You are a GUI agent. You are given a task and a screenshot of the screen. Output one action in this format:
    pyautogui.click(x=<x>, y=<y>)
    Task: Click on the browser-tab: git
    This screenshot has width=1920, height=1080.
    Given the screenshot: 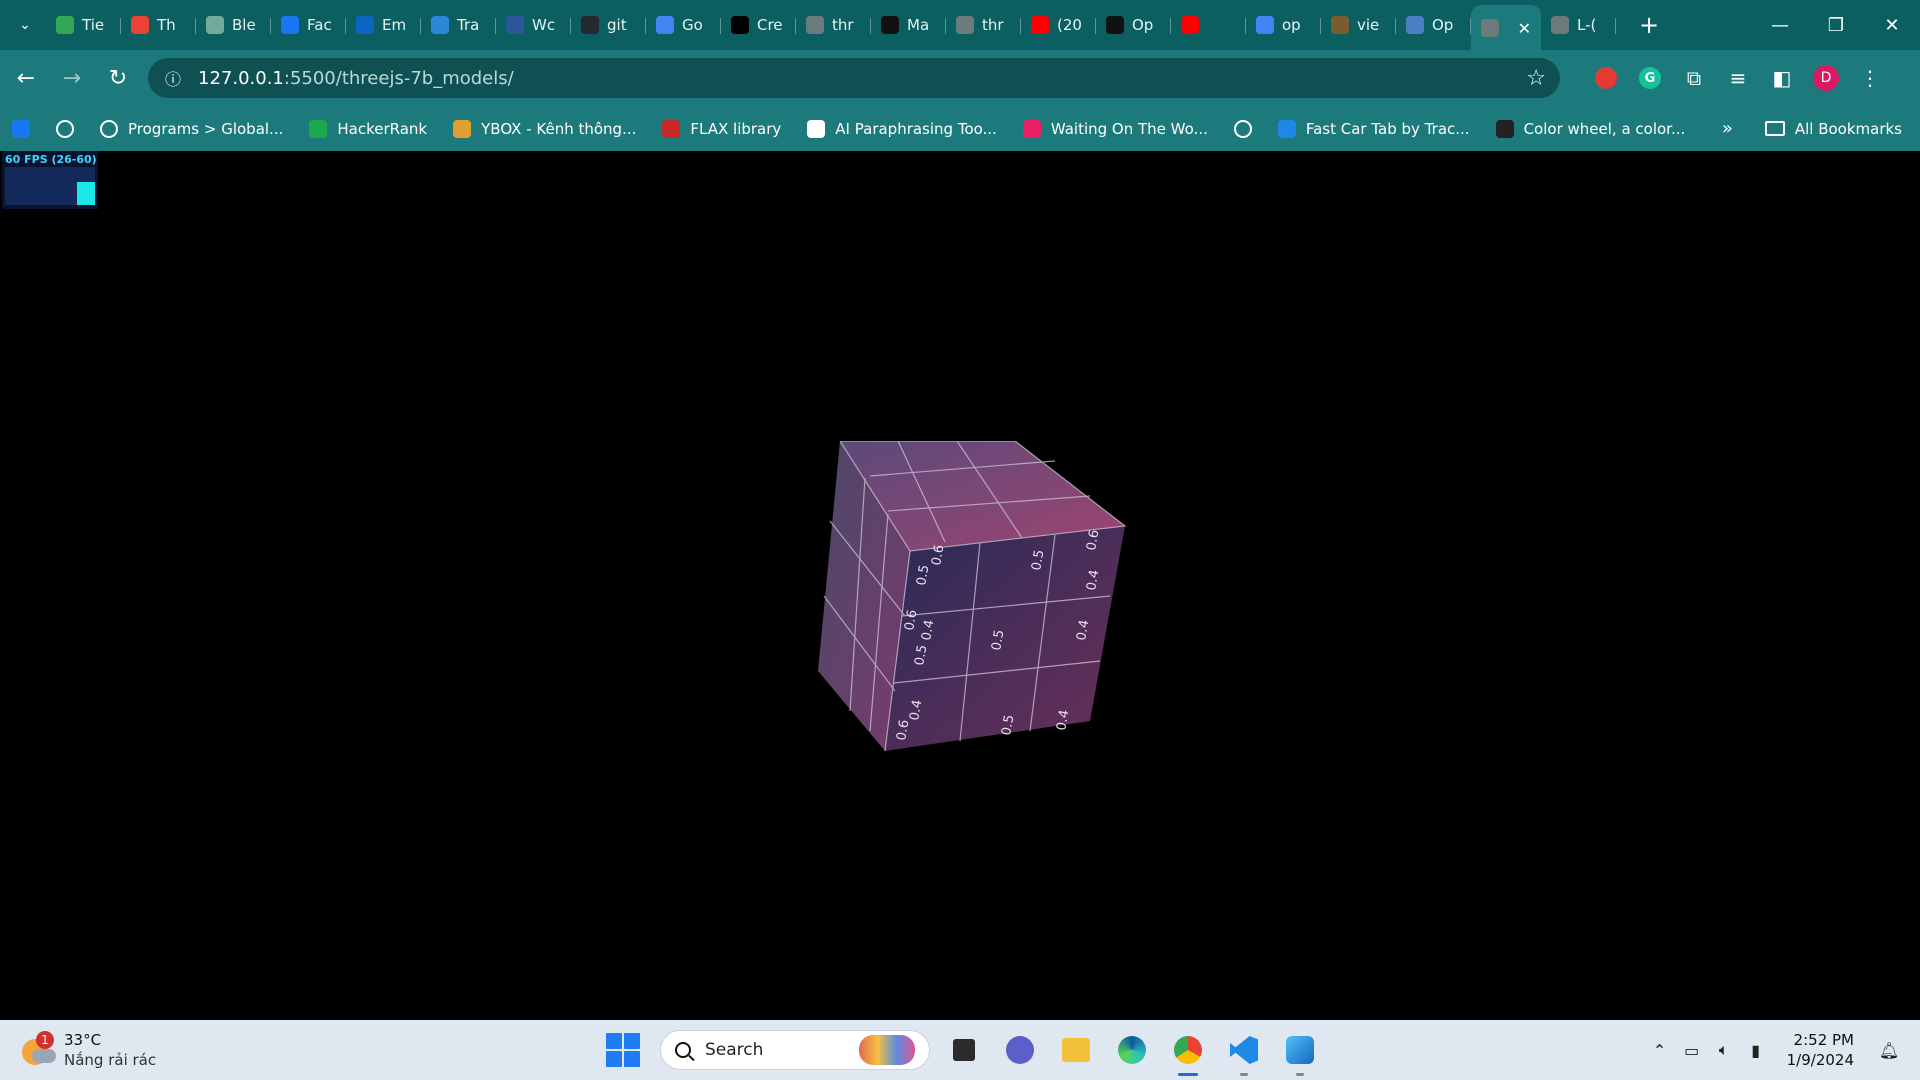 What is the action you would take?
    pyautogui.click(x=608, y=25)
    